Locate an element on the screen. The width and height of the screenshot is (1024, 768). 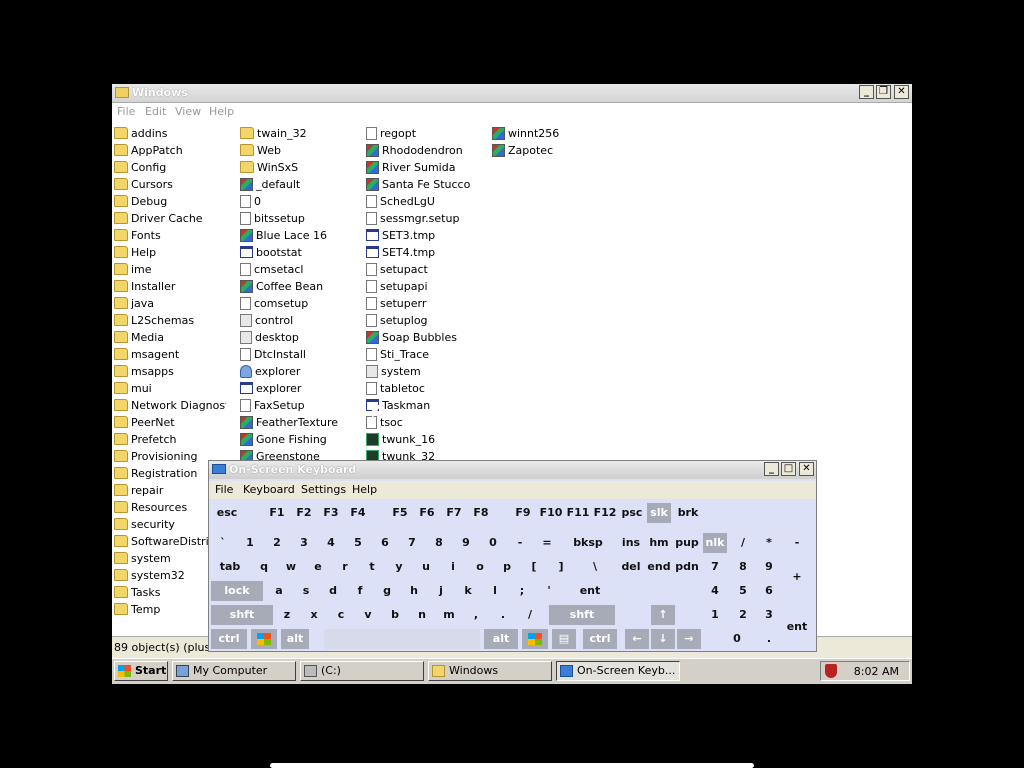
osk-titlebar: On-Screen Keyboard _ □ ✕ is located at coordinates (512, 470).